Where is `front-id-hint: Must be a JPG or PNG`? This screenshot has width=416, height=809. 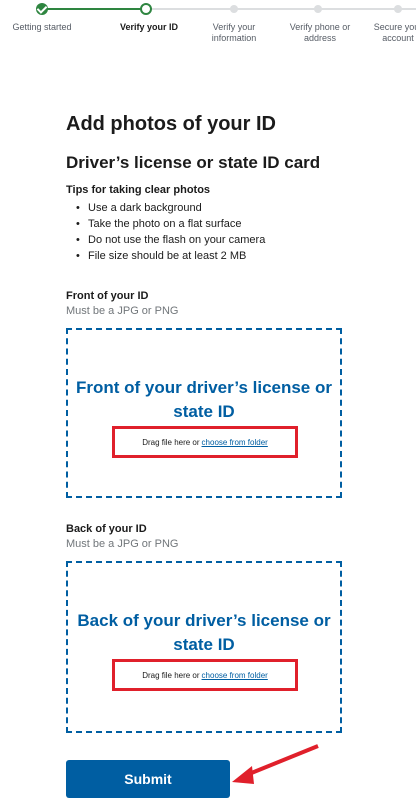
front-id-hint: Must be a JPG or PNG is located at coordinates (122, 311).